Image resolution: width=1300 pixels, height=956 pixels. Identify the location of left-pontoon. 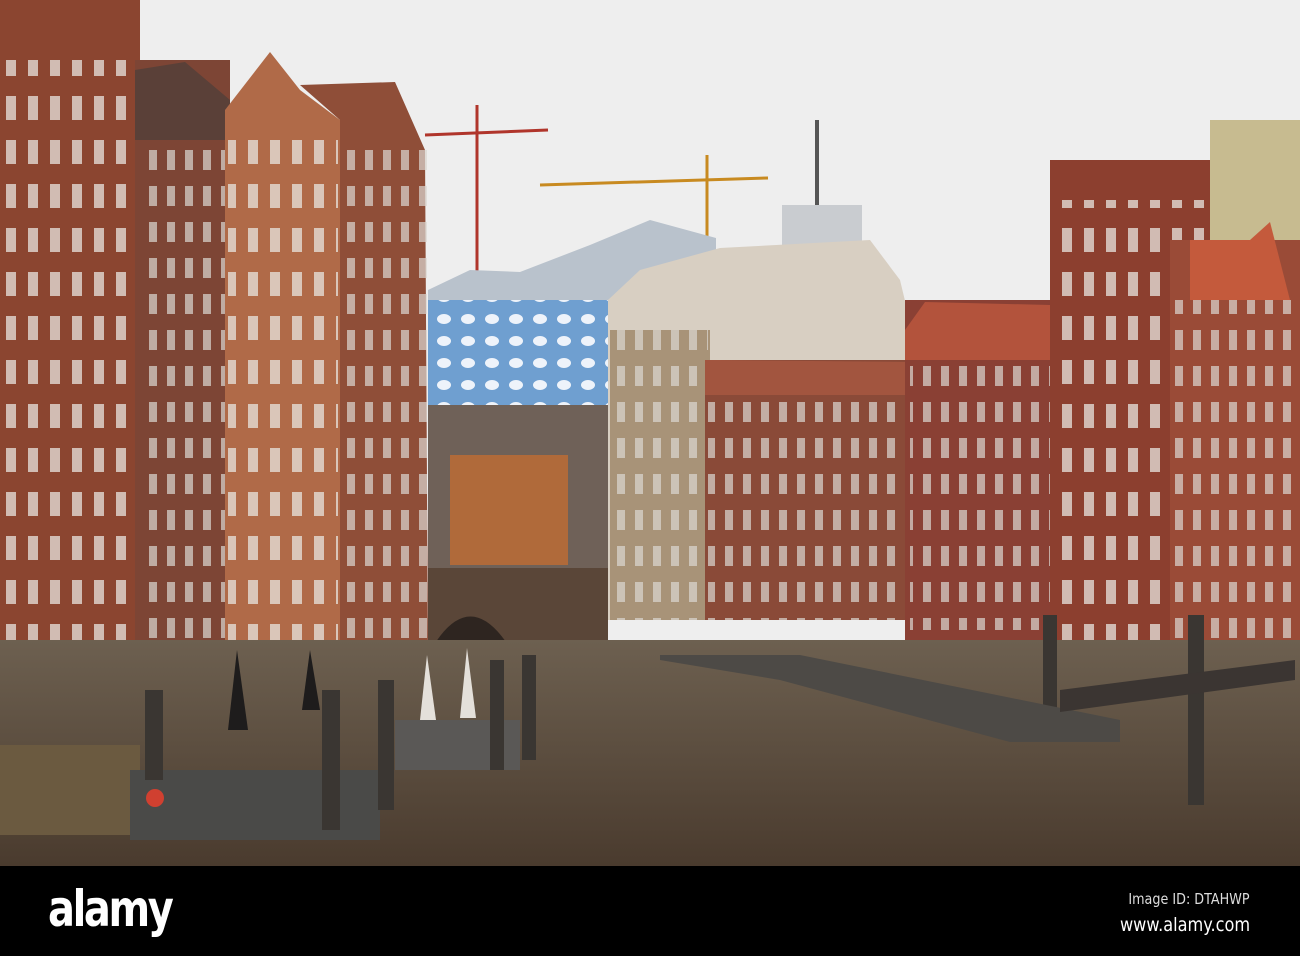
(255, 805).